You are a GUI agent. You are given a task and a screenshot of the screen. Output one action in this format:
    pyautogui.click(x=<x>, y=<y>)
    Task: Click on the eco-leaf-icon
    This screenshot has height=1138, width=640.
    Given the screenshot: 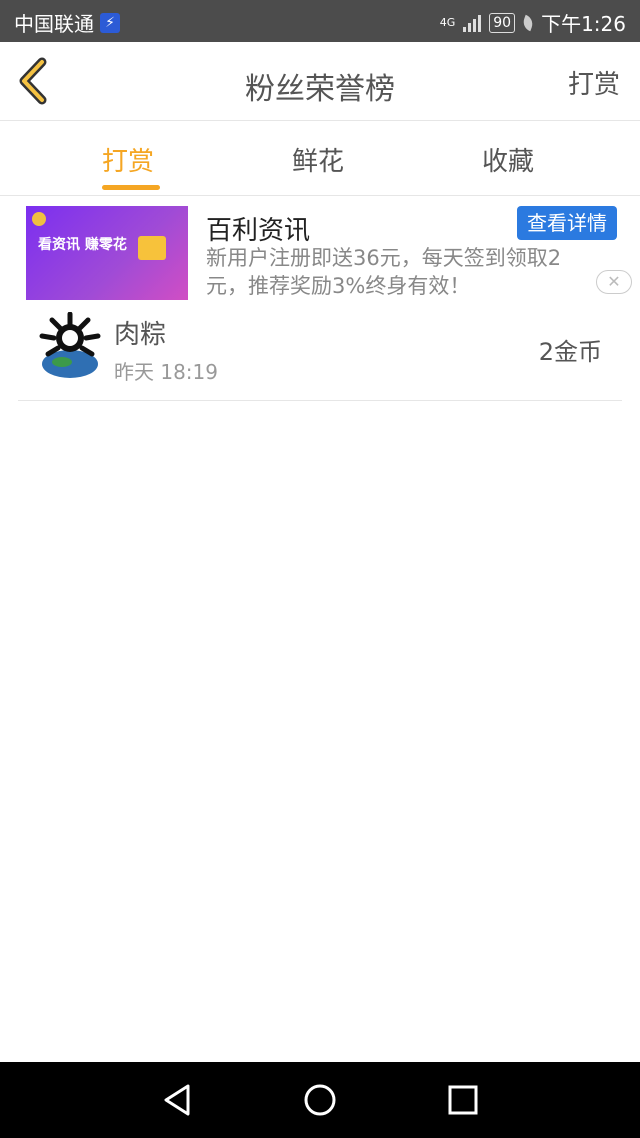 What is the action you would take?
    pyautogui.click(x=528, y=22)
    